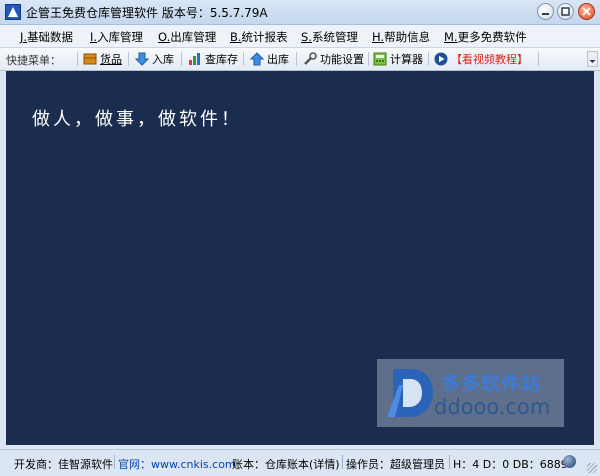 The width and height of the screenshot is (600, 476). I want to click on tools-icon, so click(310, 59).